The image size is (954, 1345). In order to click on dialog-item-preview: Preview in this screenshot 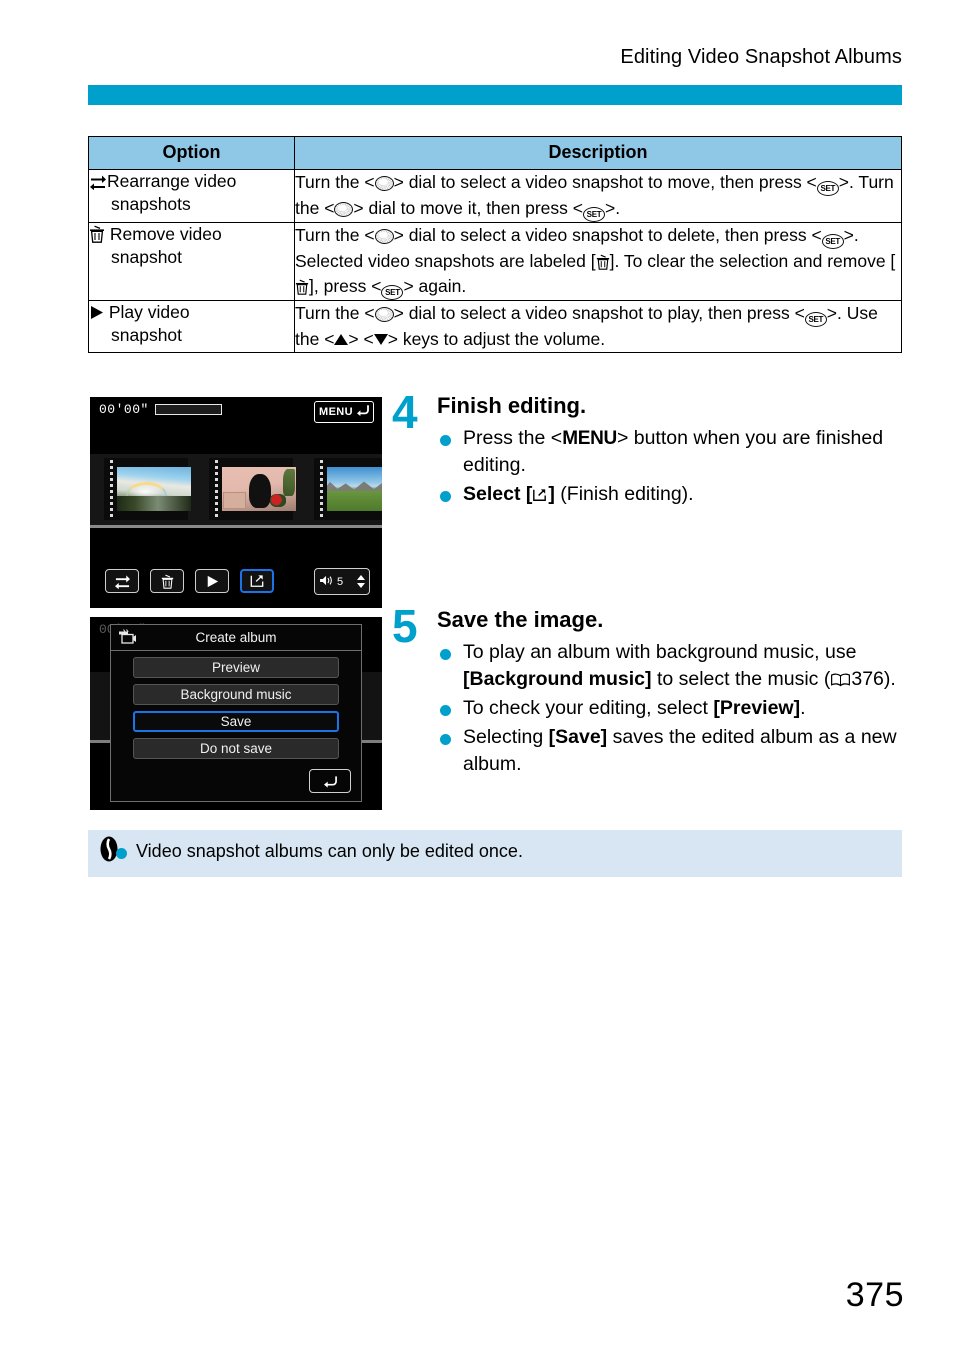, I will do `click(236, 667)`.